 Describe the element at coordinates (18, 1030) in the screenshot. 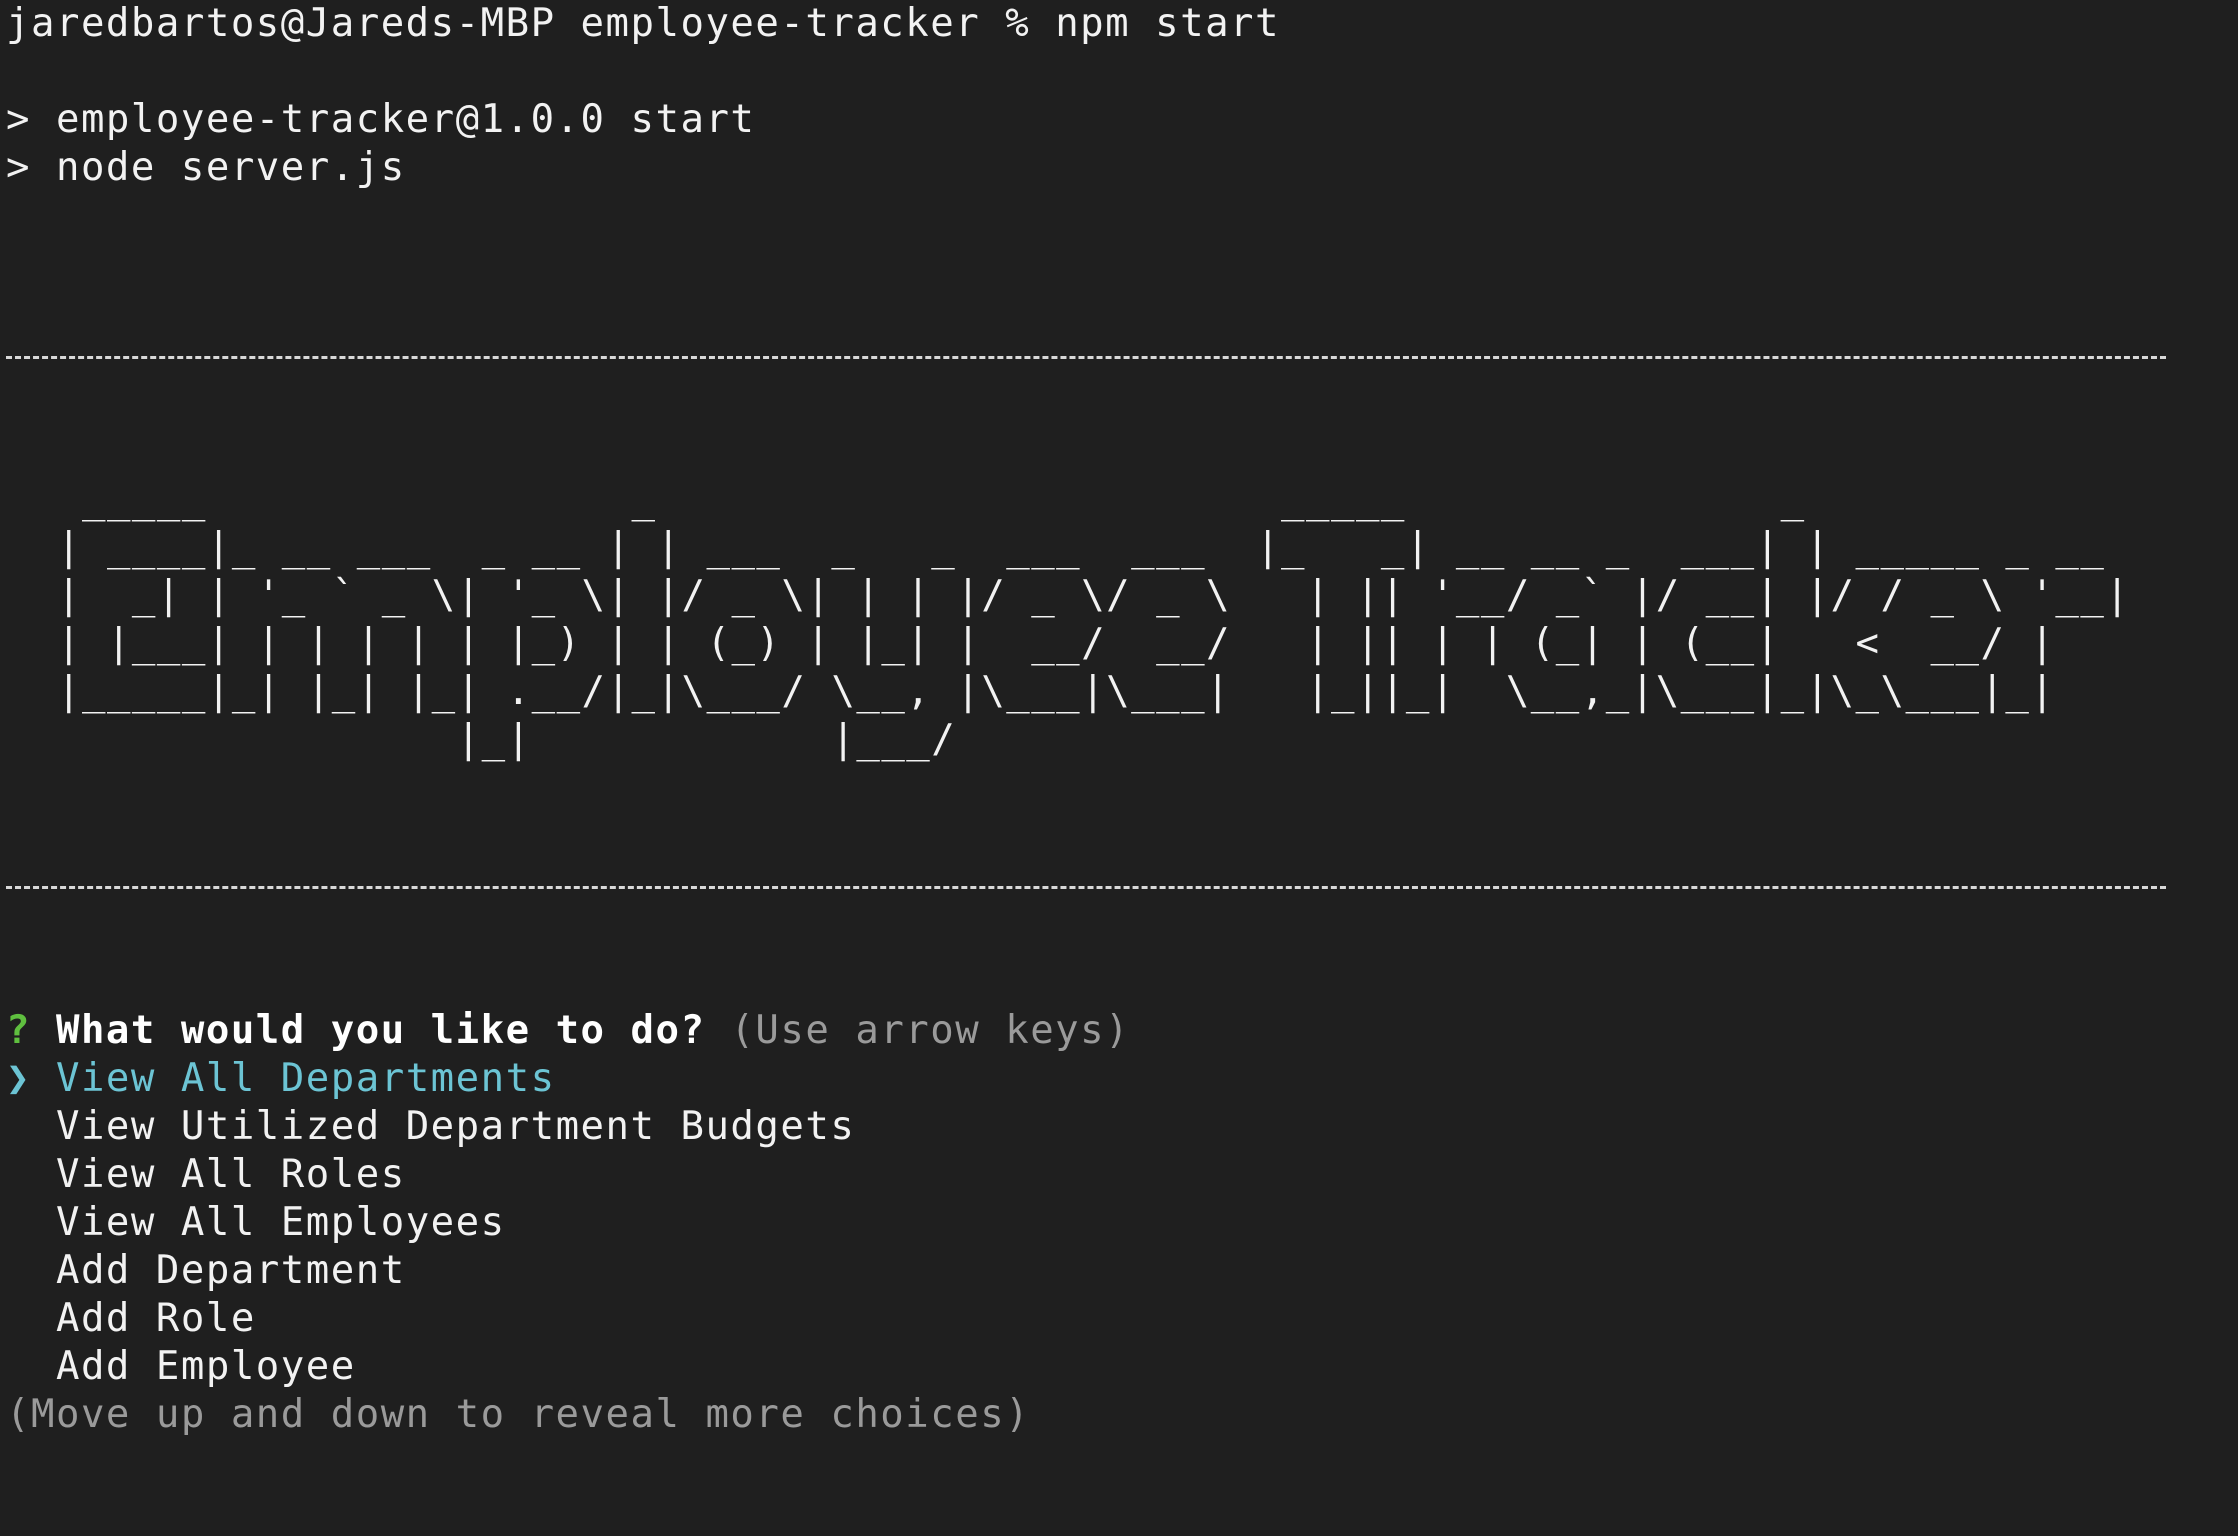

I see `question-mark-icon: ?` at that location.